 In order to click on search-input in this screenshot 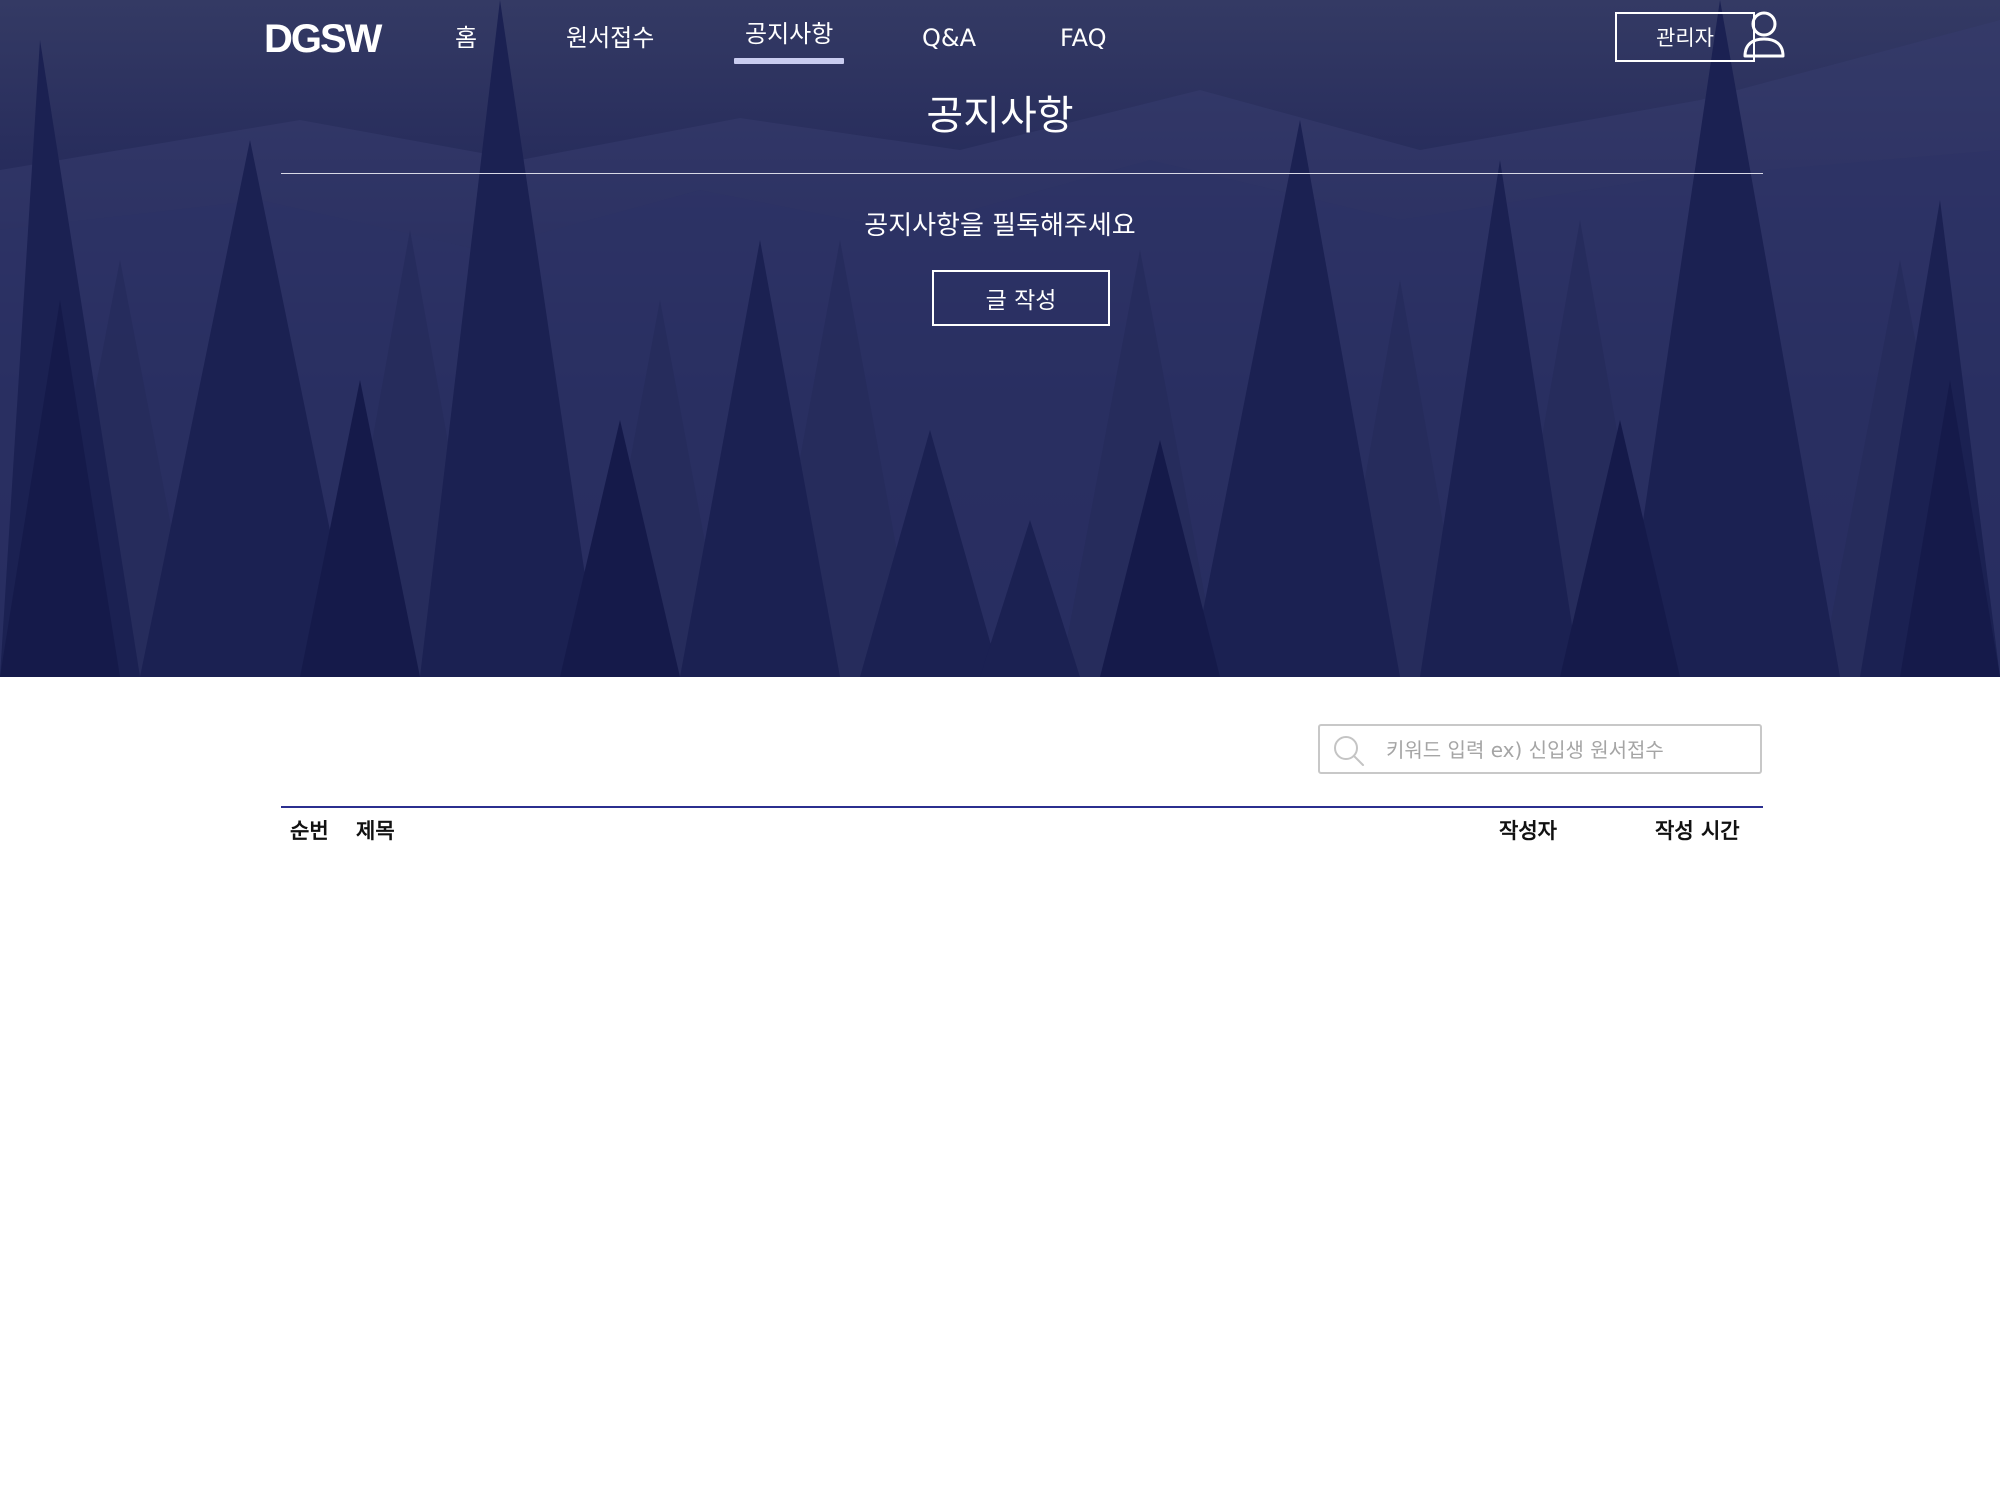, I will do `click(1566, 750)`.